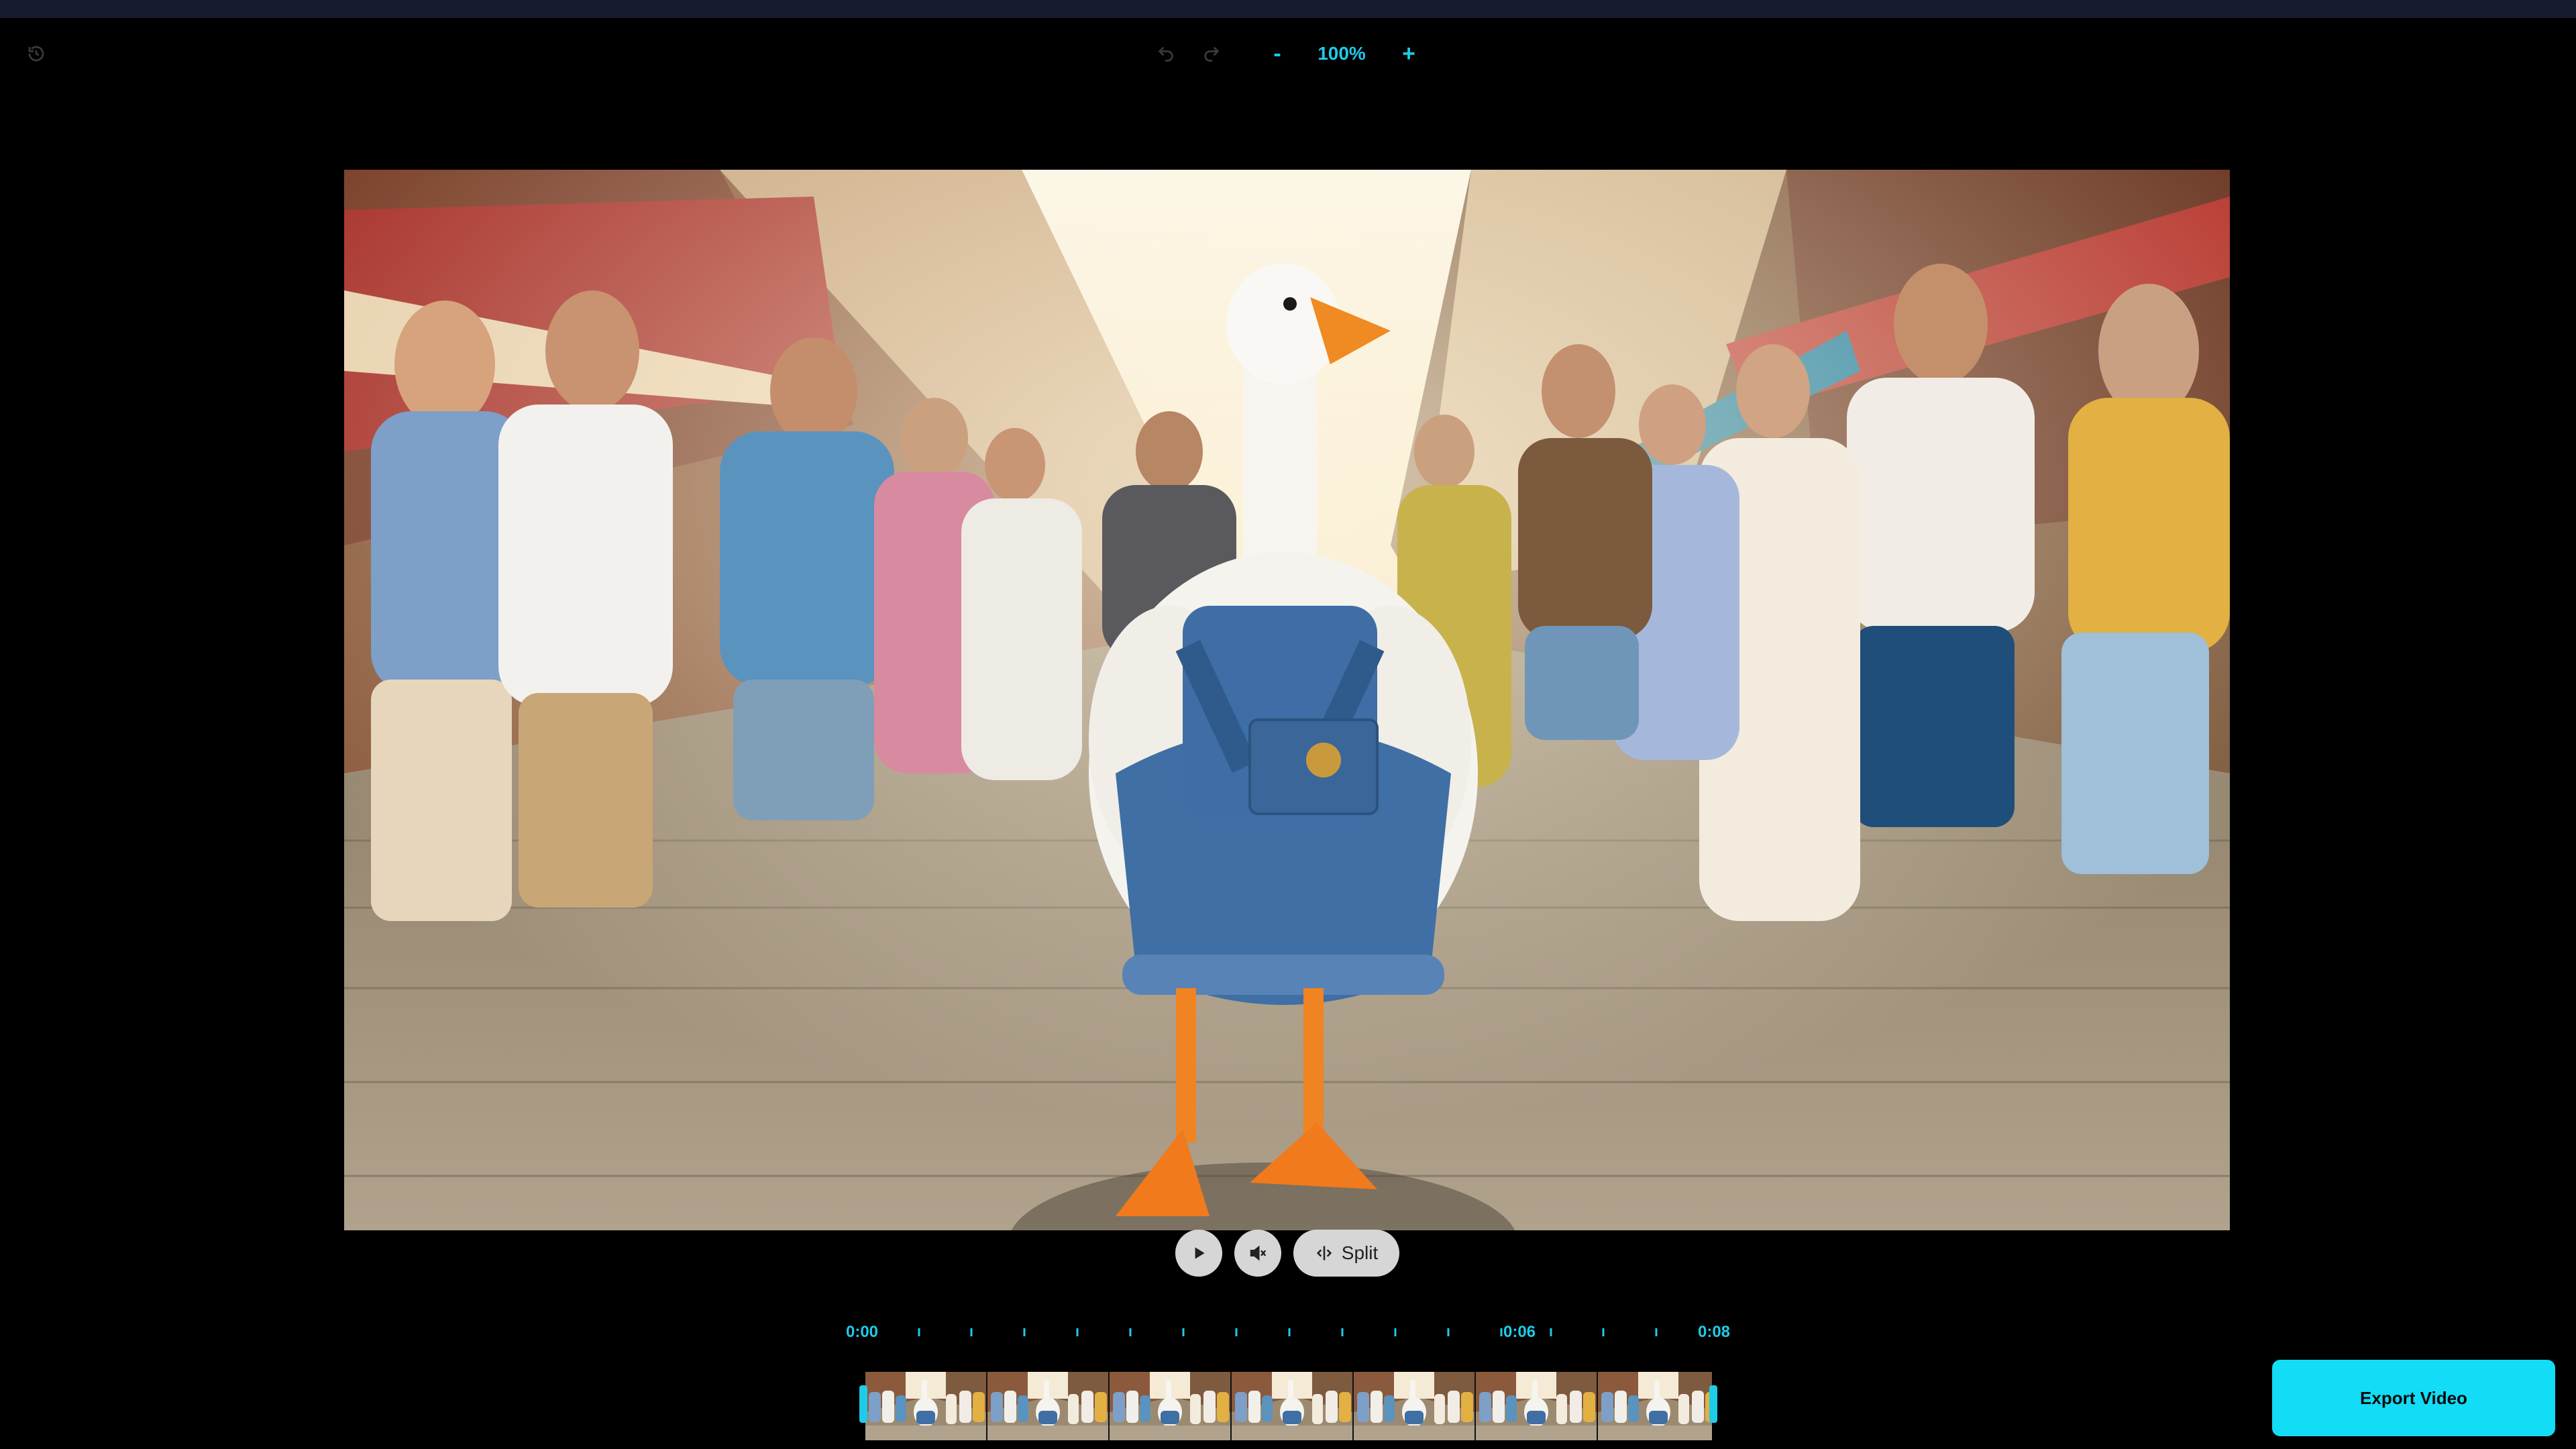 This screenshot has height=1449, width=2576. I want to click on zoom-out-button: -, so click(1277, 53).